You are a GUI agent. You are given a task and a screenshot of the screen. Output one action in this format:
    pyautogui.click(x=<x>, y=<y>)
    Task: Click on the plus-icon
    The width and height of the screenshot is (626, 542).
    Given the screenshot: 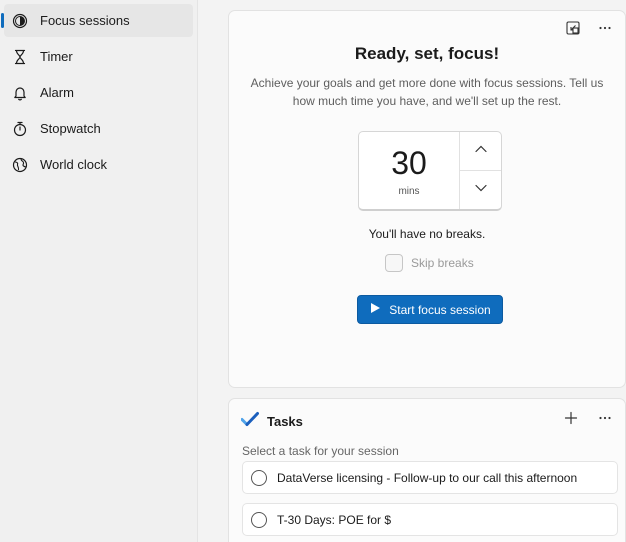 What is the action you would take?
    pyautogui.click(x=571, y=419)
    